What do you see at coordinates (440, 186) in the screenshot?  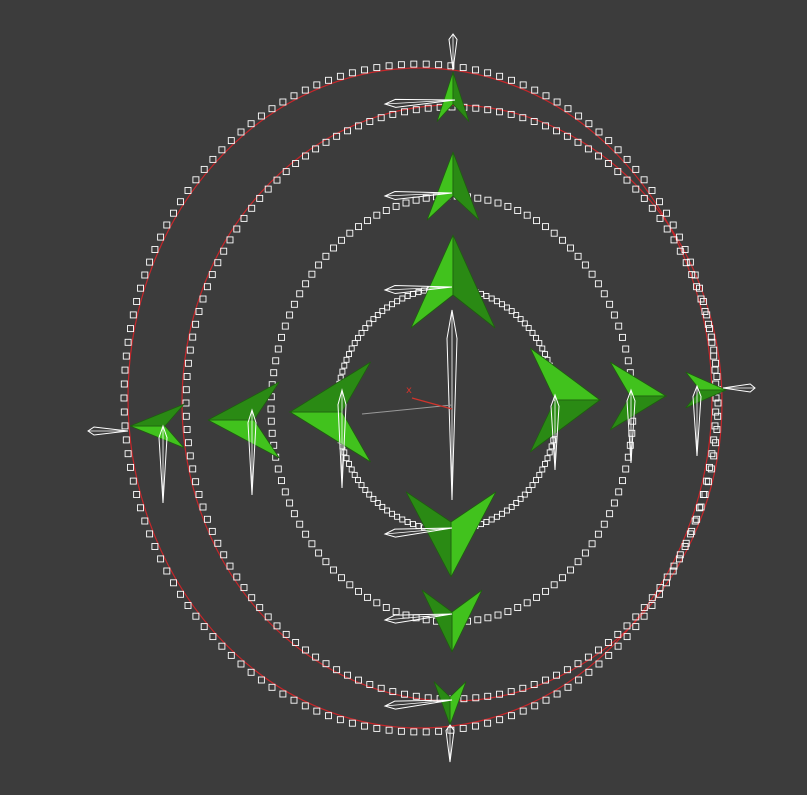 I see `leaf-top-2-face-a` at bounding box center [440, 186].